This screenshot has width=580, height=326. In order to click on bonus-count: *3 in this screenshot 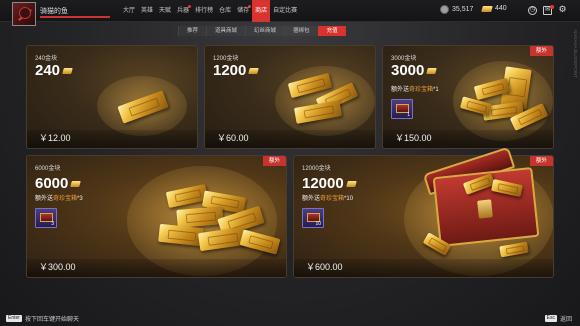, I will do `click(80, 199)`.